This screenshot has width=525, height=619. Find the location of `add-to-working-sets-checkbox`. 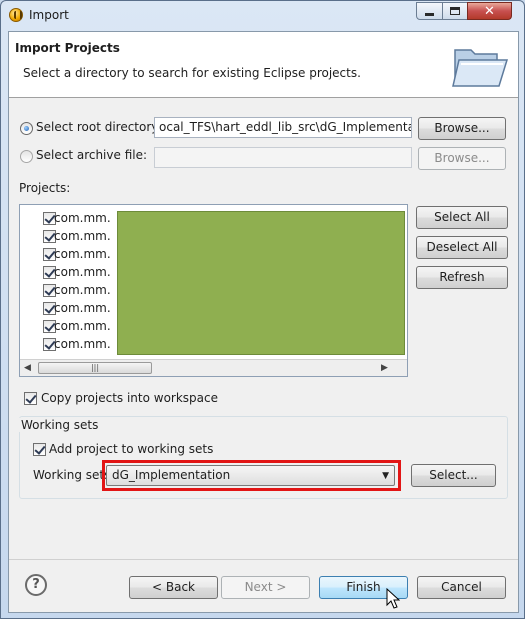

add-to-working-sets-checkbox is located at coordinates (39, 449).